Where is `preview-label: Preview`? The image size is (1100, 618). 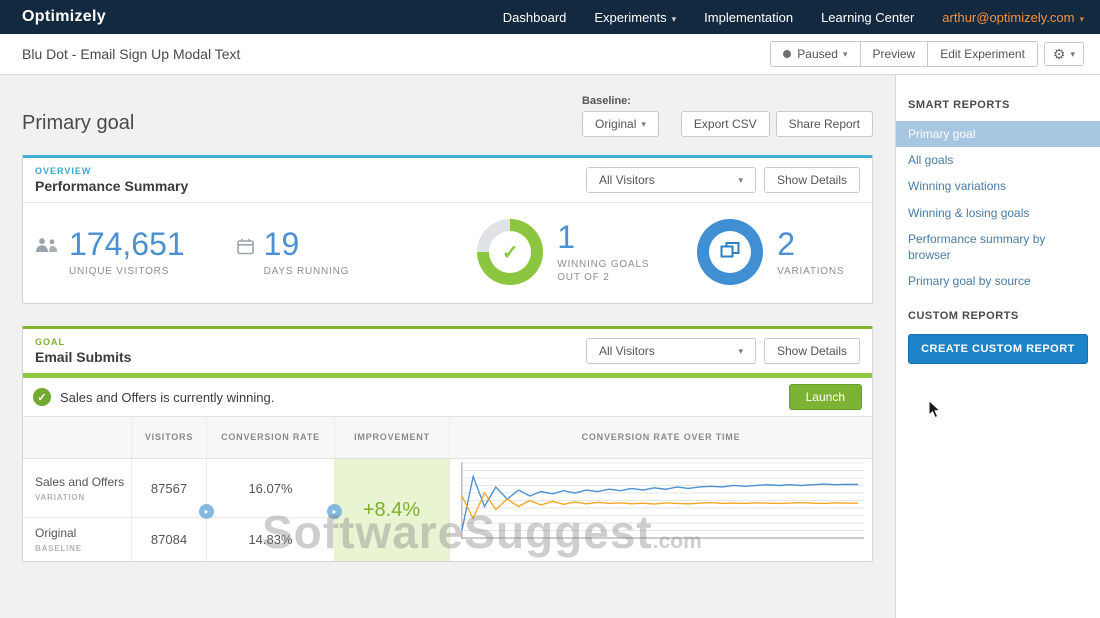 preview-label: Preview is located at coordinates (894, 54).